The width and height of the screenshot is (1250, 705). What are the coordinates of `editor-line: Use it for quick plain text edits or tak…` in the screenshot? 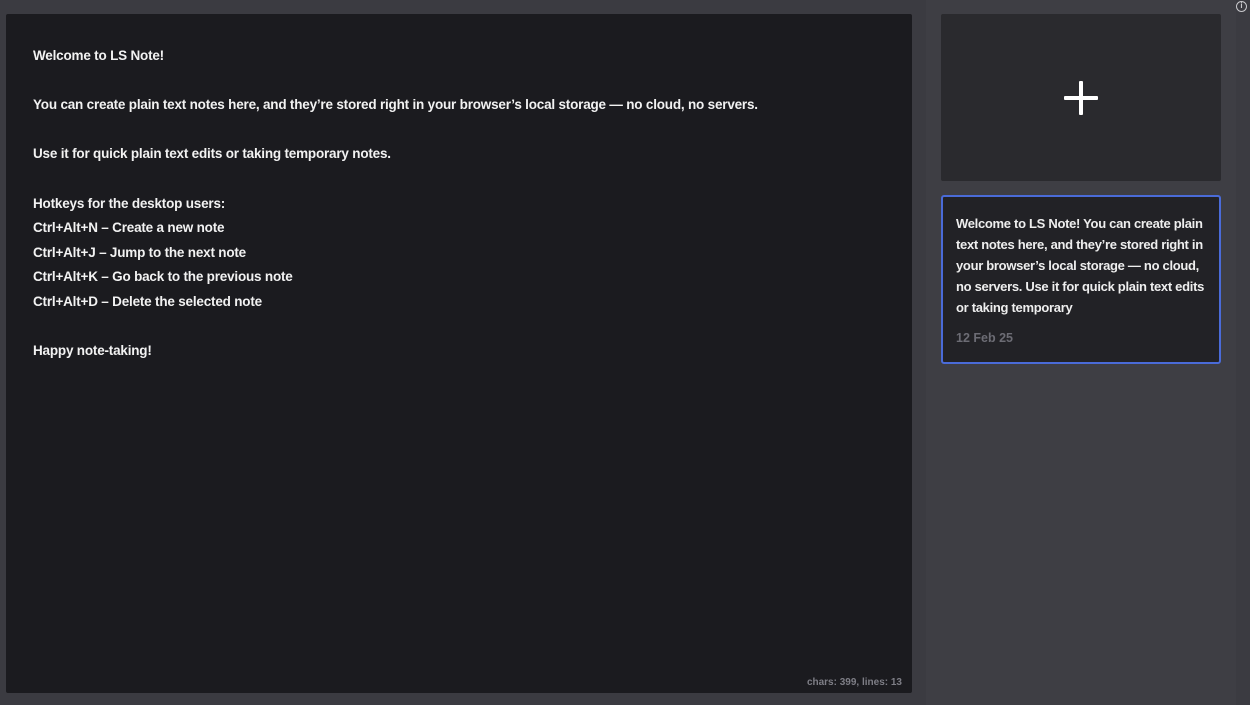 It's located at (212, 154).